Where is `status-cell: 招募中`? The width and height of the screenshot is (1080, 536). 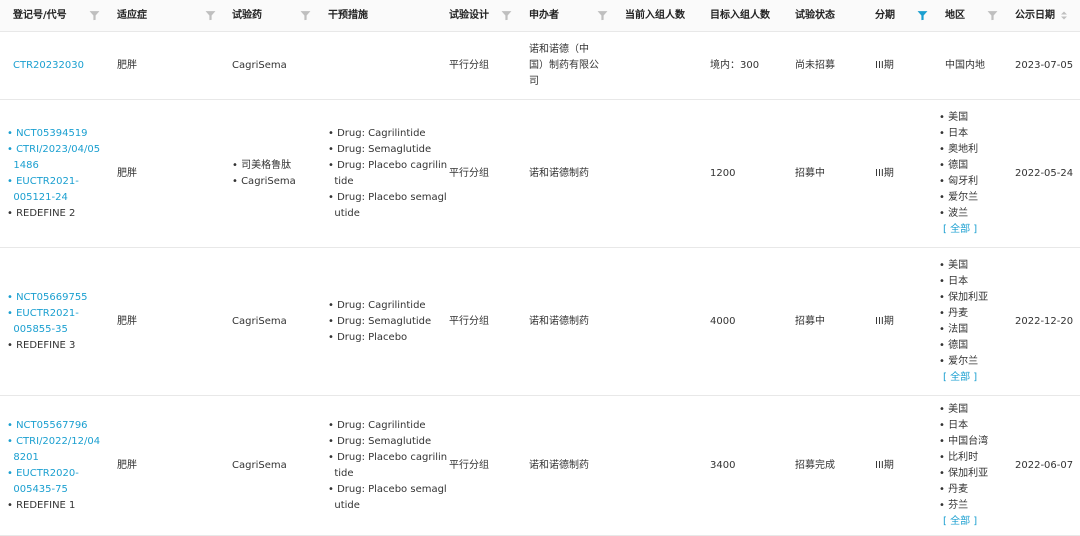 status-cell: 招募中 is located at coordinates (833, 321).